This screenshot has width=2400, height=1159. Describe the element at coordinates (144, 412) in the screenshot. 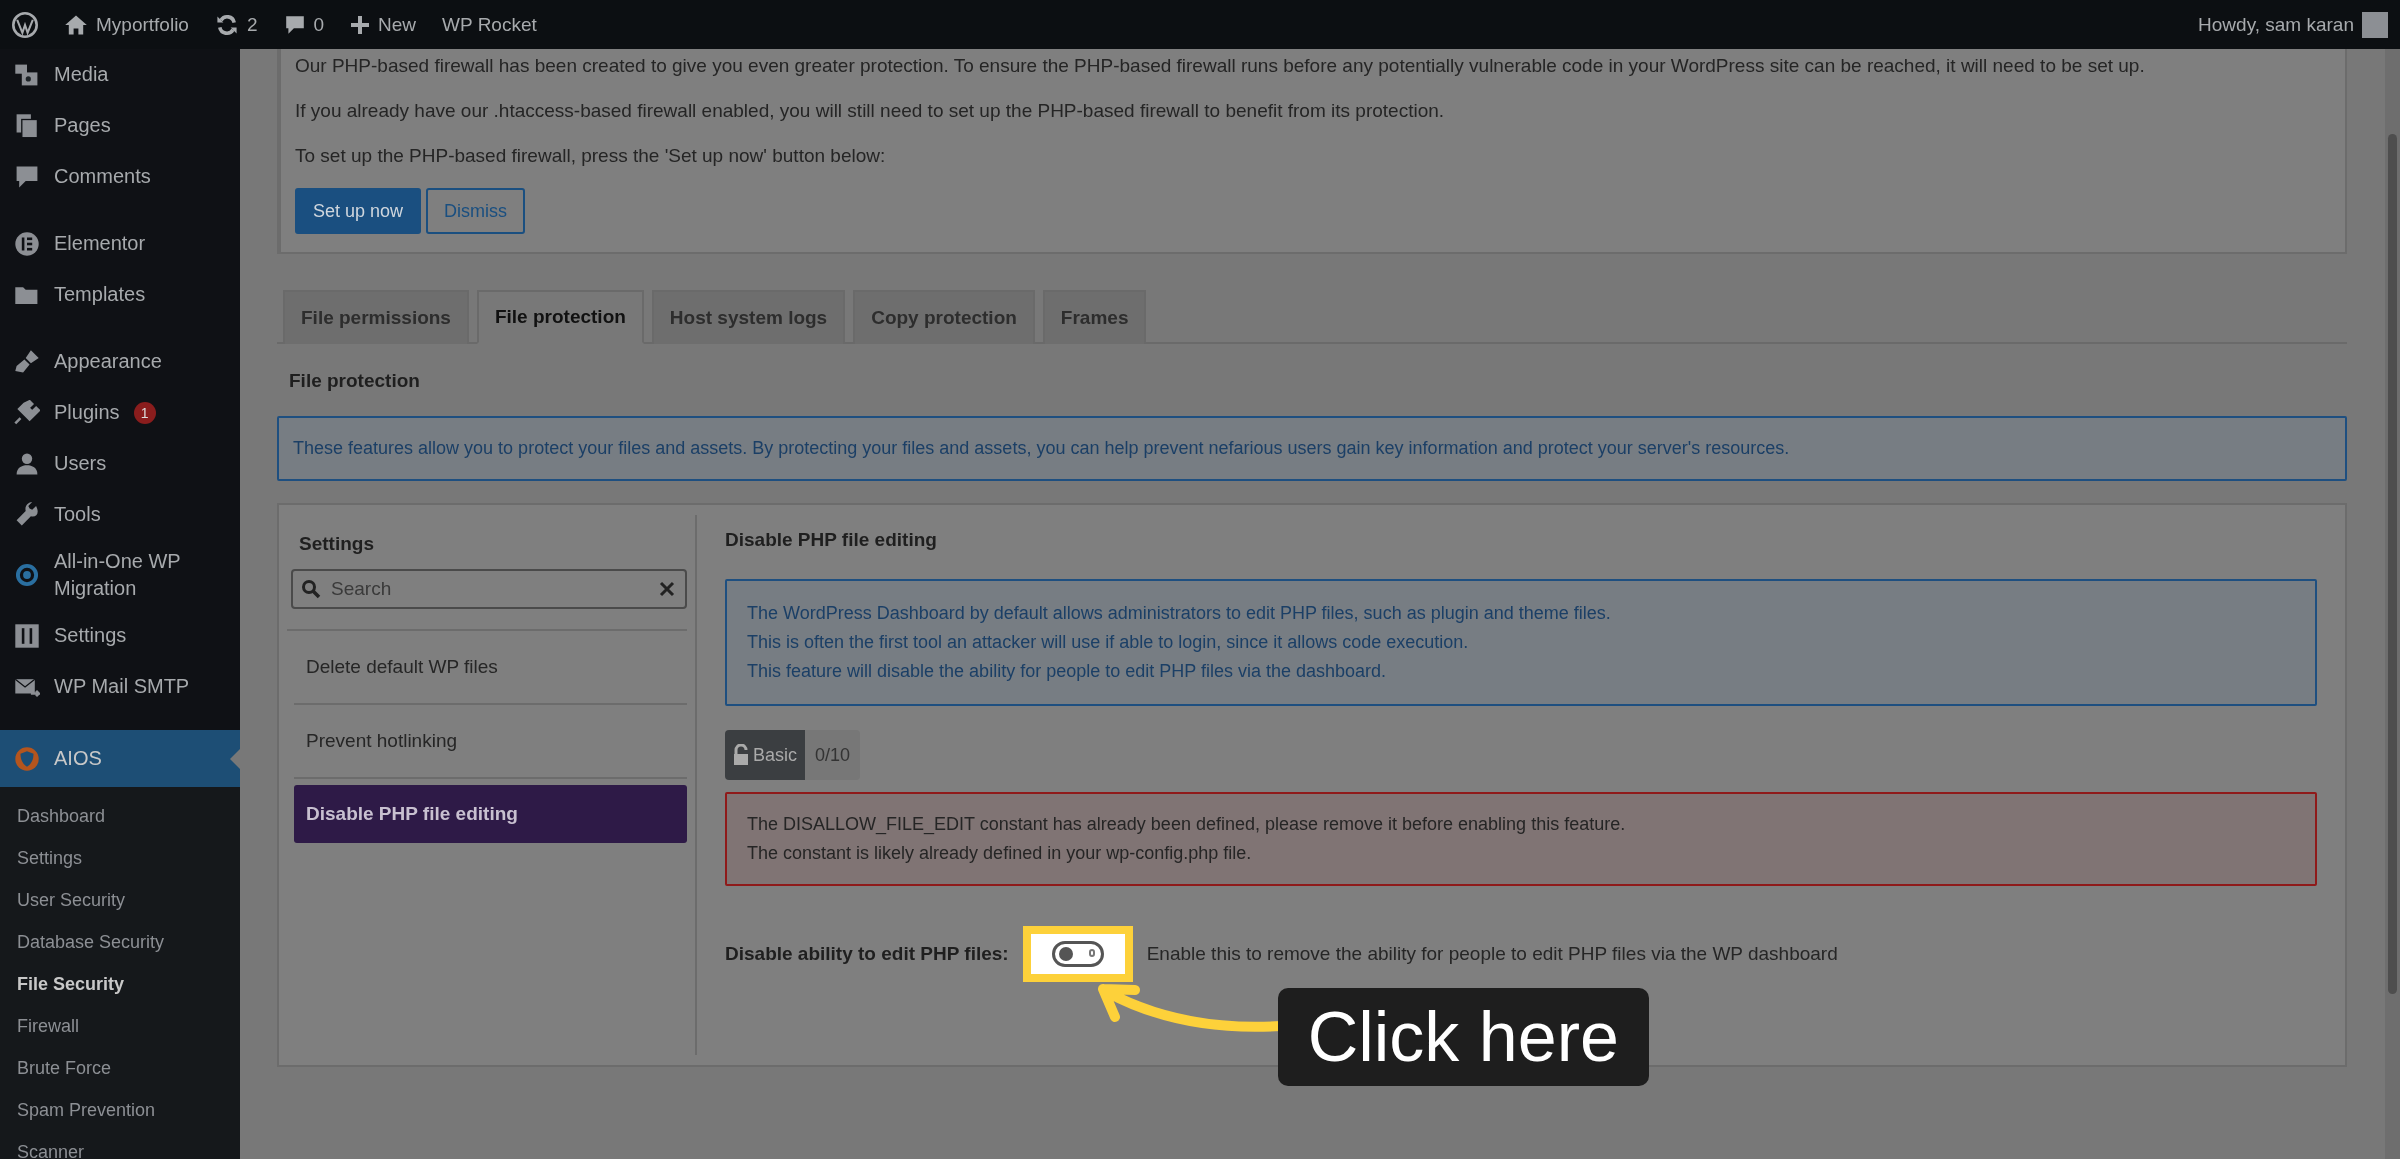

I see `count-badge: 1` at that location.